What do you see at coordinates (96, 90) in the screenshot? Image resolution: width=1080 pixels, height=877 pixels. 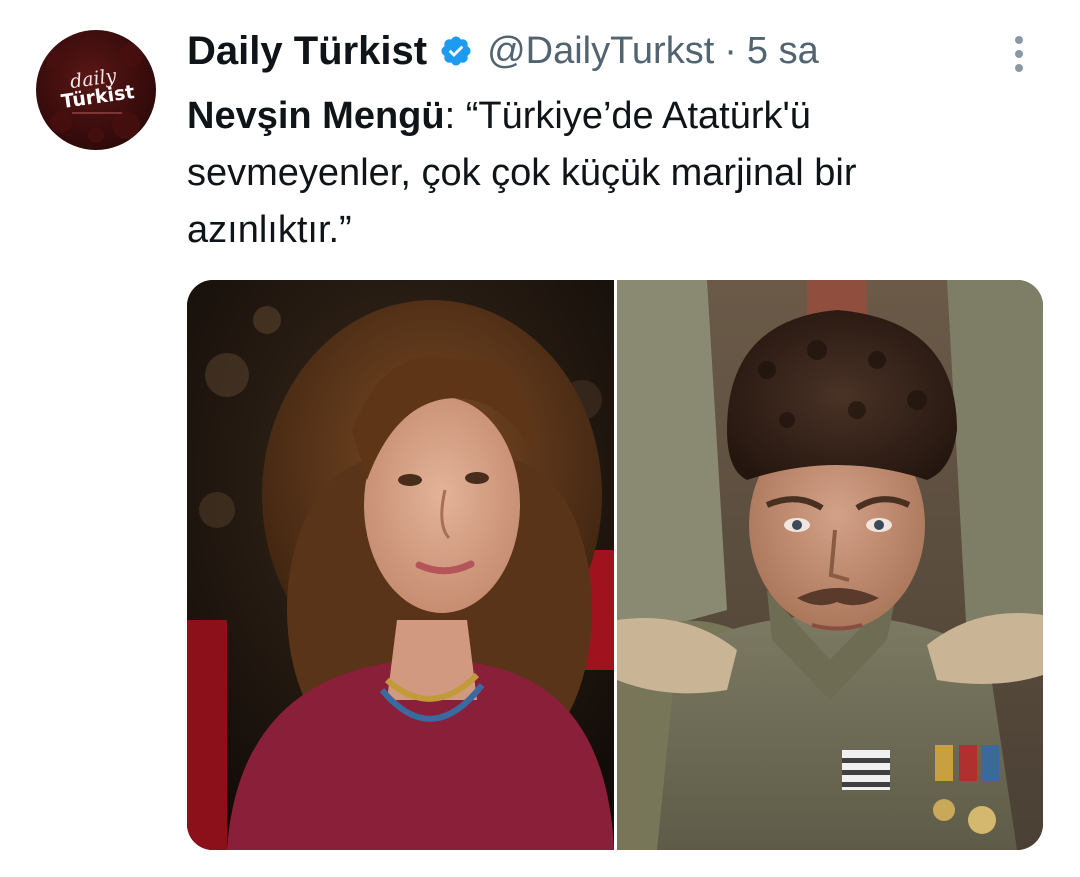 I see `avatar: daily Türkist` at bounding box center [96, 90].